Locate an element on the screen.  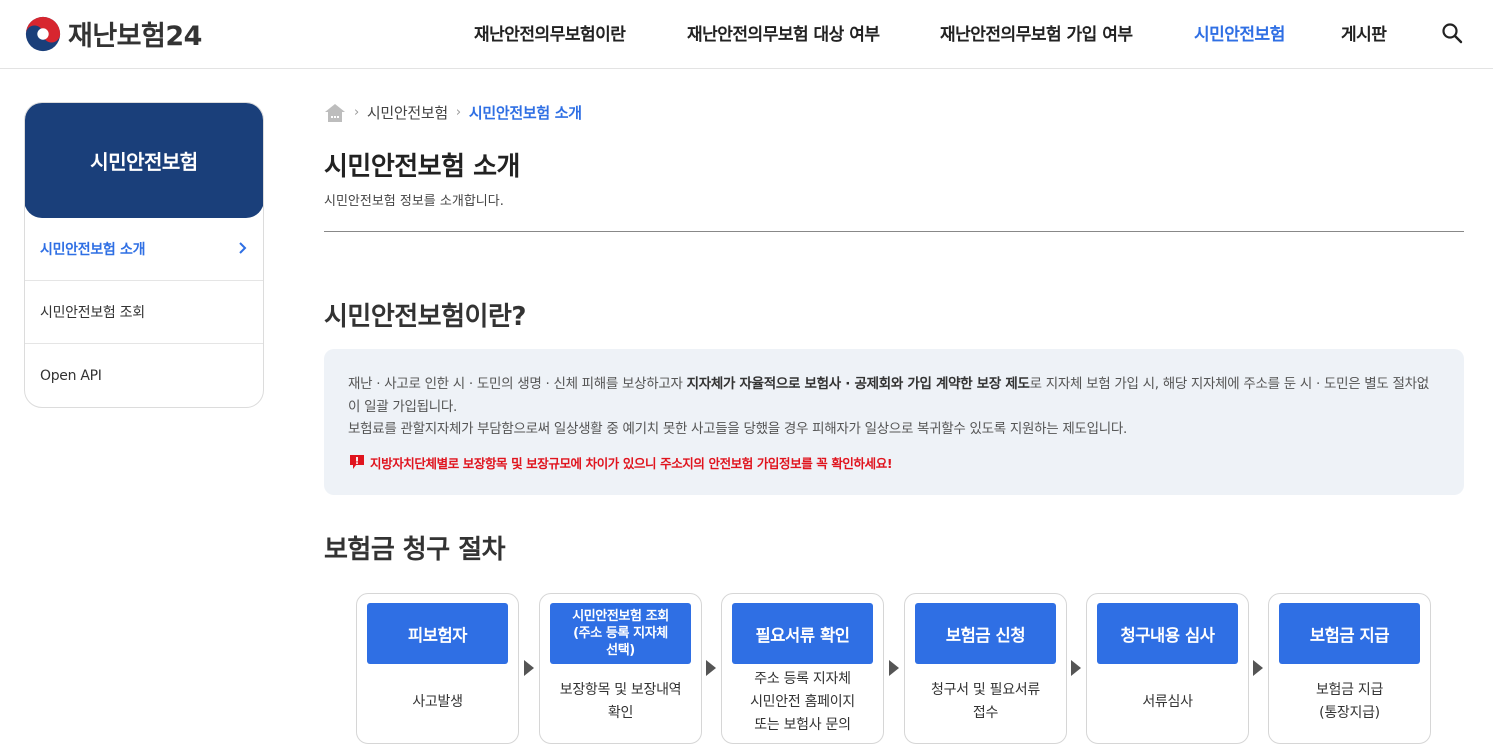
page-title: 시민안전보험 소개 is located at coordinates (422, 167).